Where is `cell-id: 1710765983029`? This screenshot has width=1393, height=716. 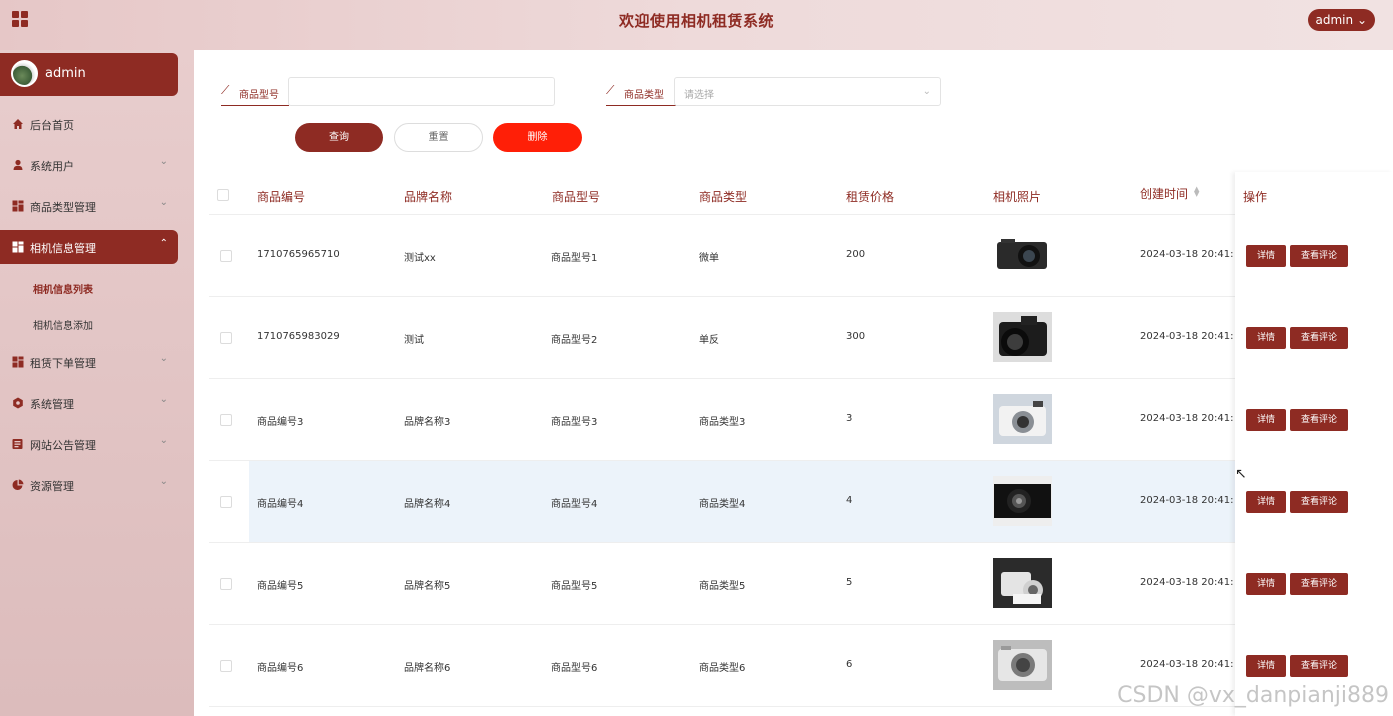 cell-id: 1710765983029 is located at coordinates (298, 336).